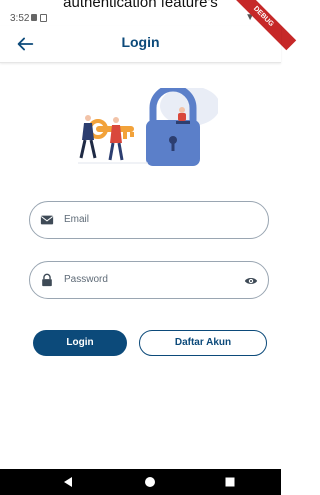  Describe the element at coordinates (140, 482) in the screenshot. I see `system-nav-bar` at that location.